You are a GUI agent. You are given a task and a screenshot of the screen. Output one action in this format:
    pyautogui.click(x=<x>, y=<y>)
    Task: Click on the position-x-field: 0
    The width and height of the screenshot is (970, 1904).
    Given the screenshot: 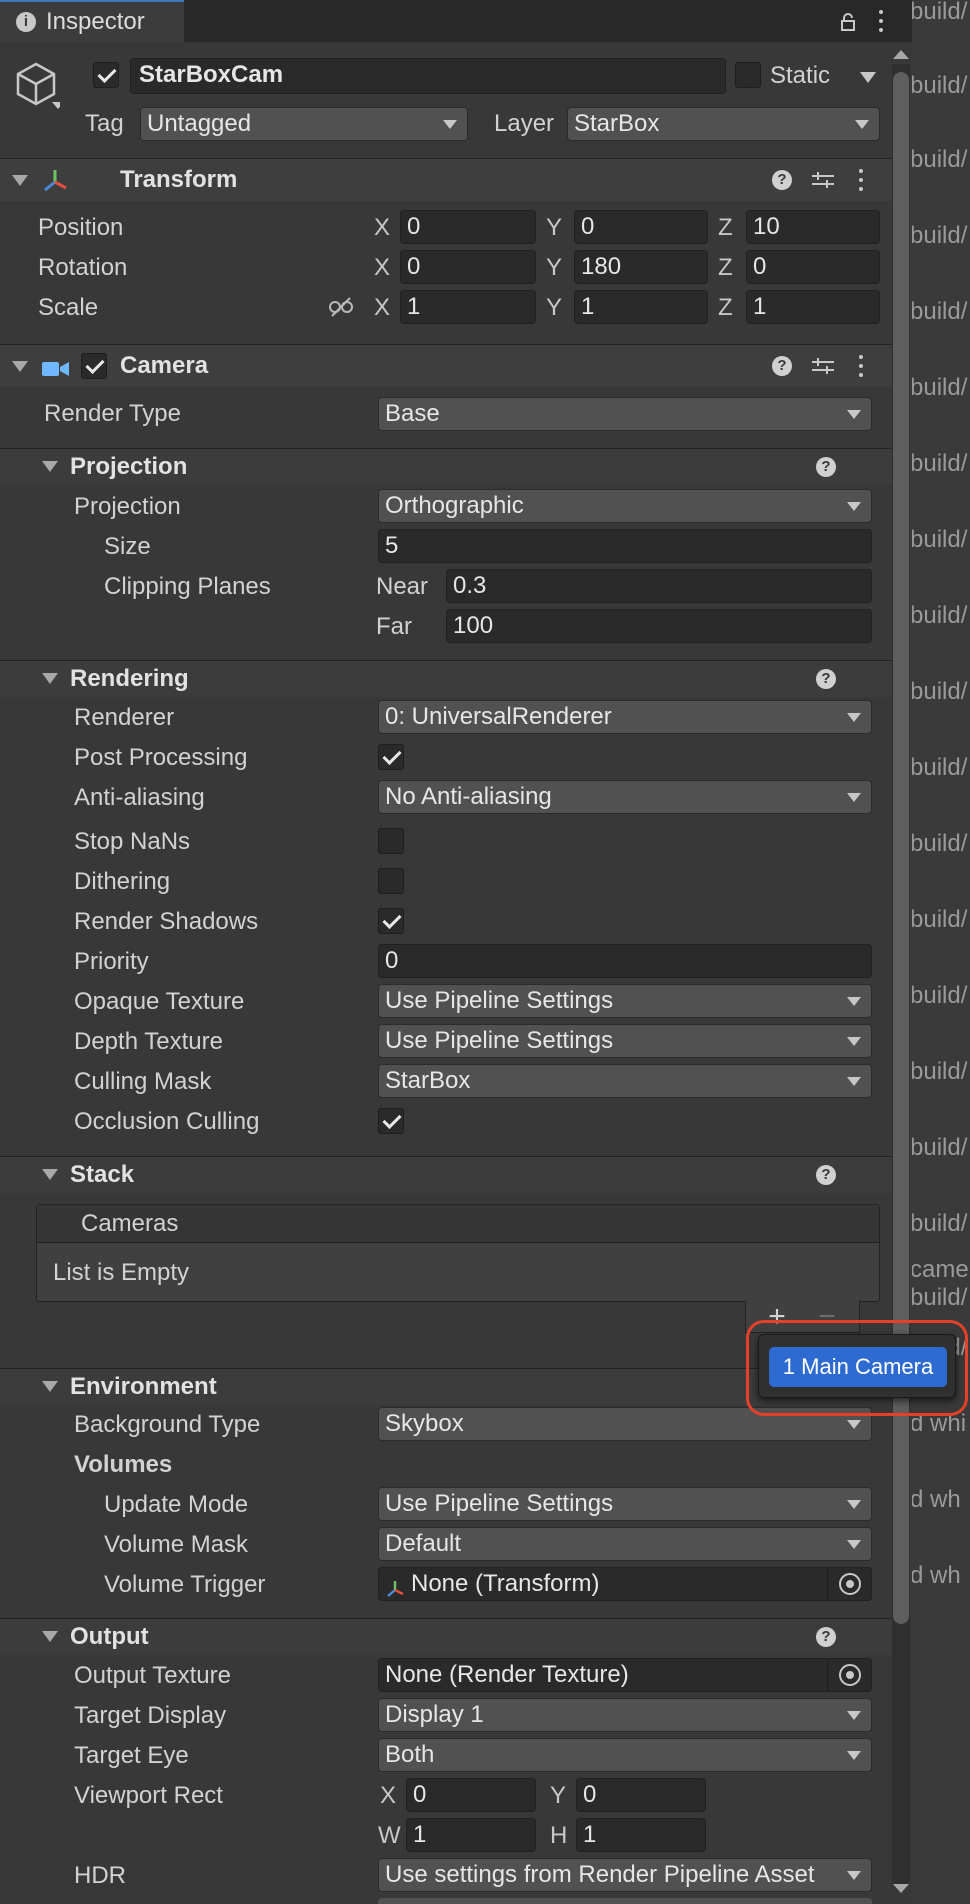 What is the action you would take?
    pyautogui.click(x=468, y=227)
    